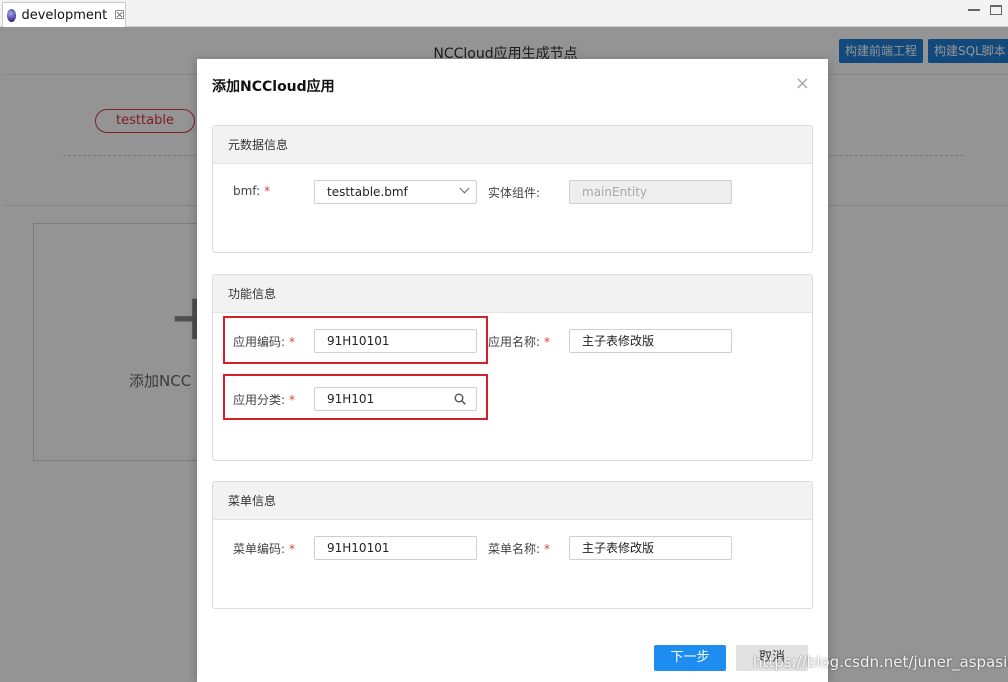 Image resolution: width=1008 pixels, height=682 pixels. Describe the element at coordinates (395, 192) in the screenshot. I see `bmf-select: testtable.bmf` at that location.